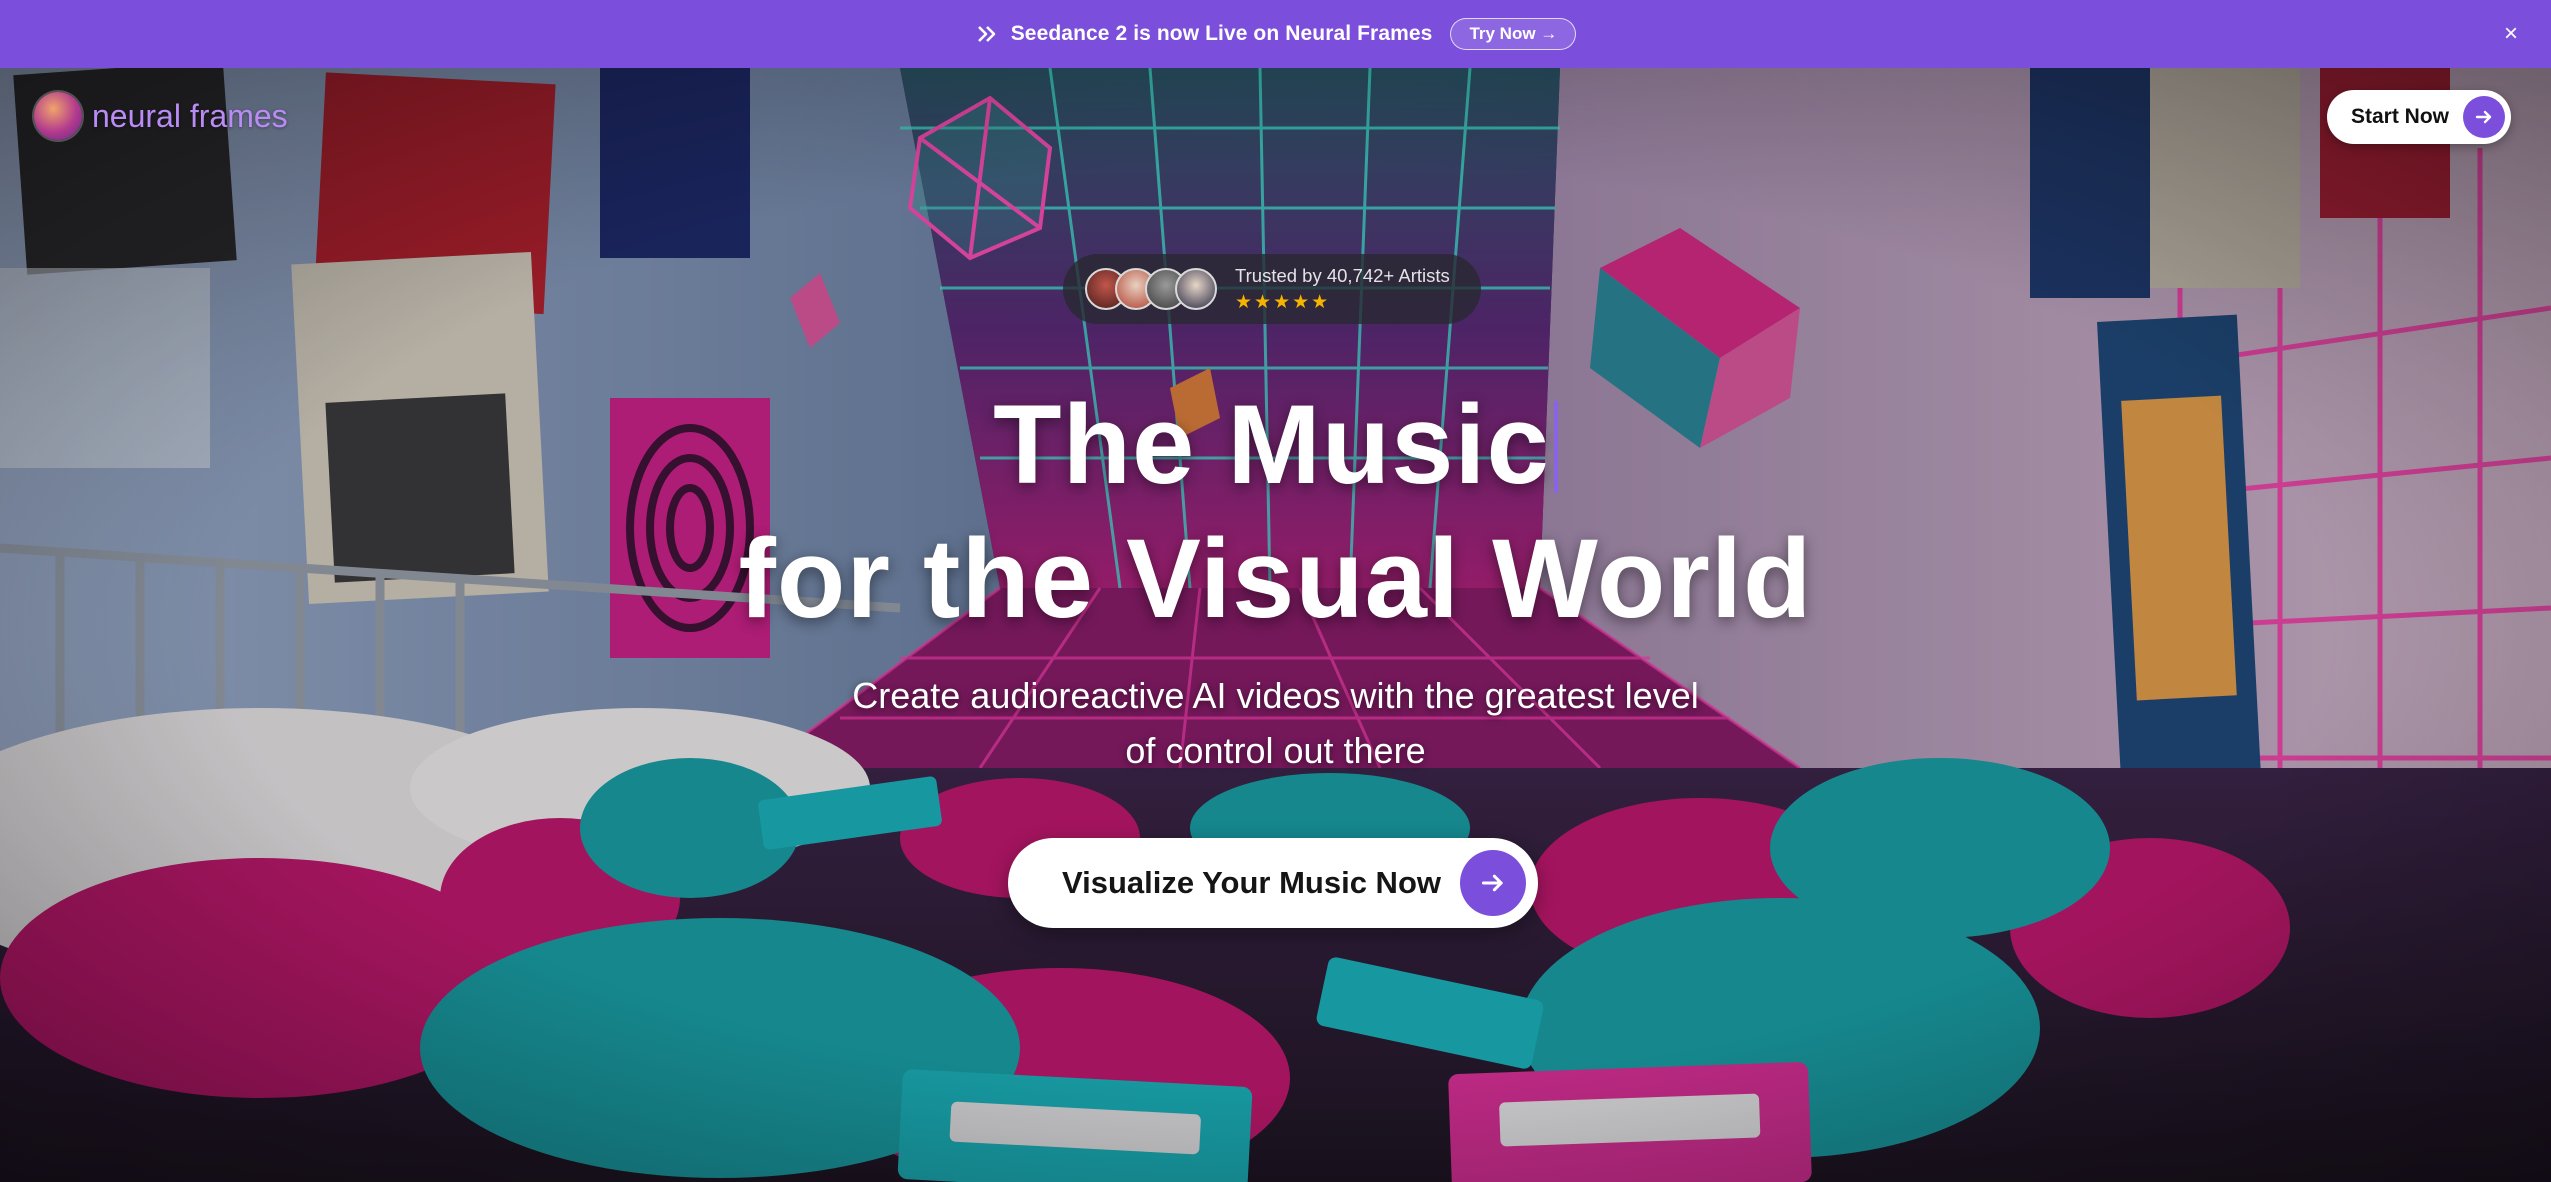 Image resolution: width=2551 pixels, height=1182 pixels. Describe the element at coordinates (1342, 275) in the screenshot. I see `trust-text: Trusted by 40,742+ Artists` at that location.